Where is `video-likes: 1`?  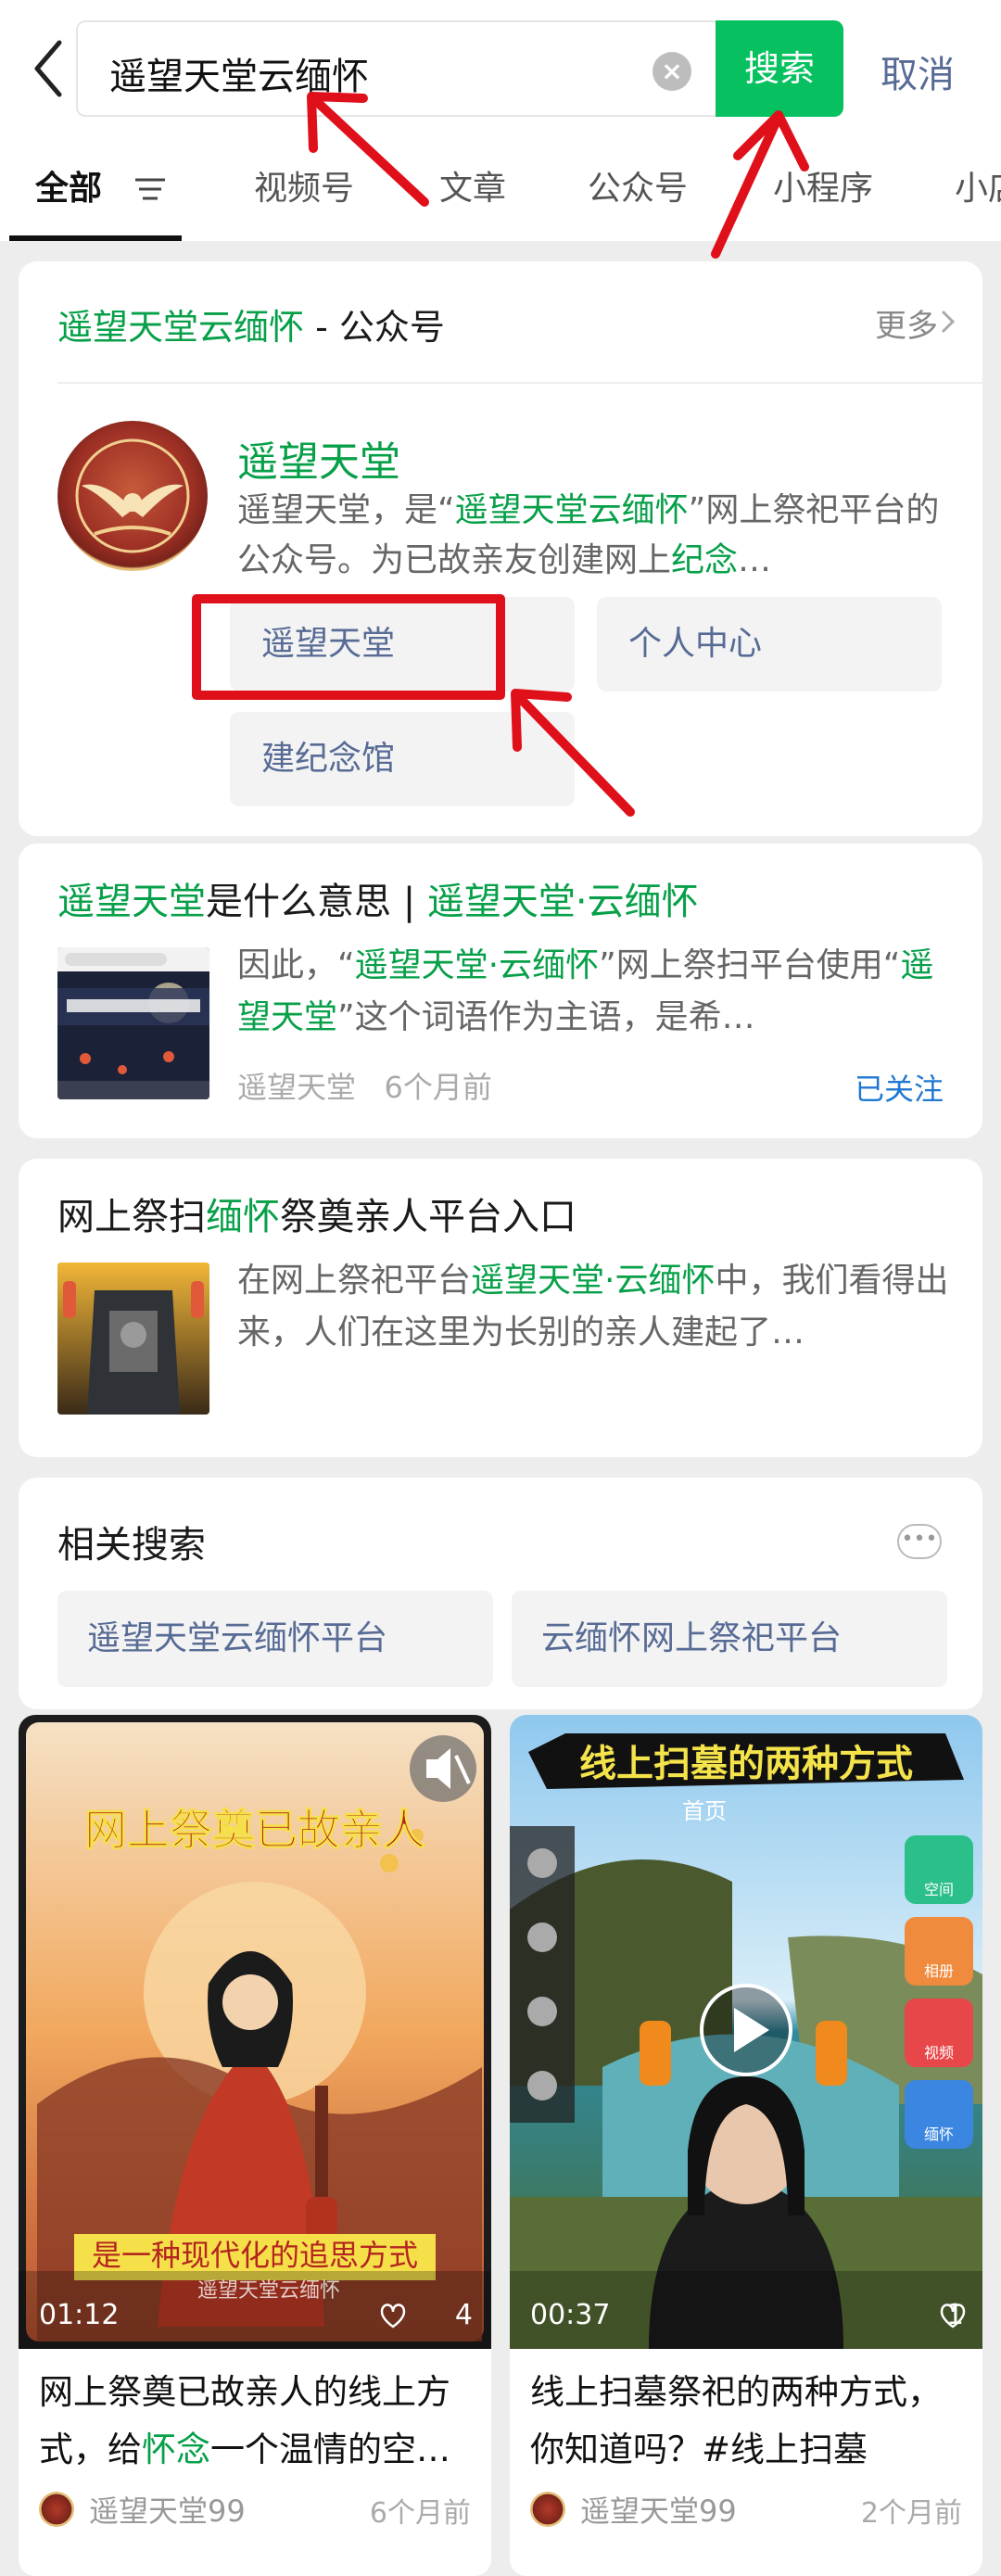
video-likes: 1 is located at coordinates (955, 2315).